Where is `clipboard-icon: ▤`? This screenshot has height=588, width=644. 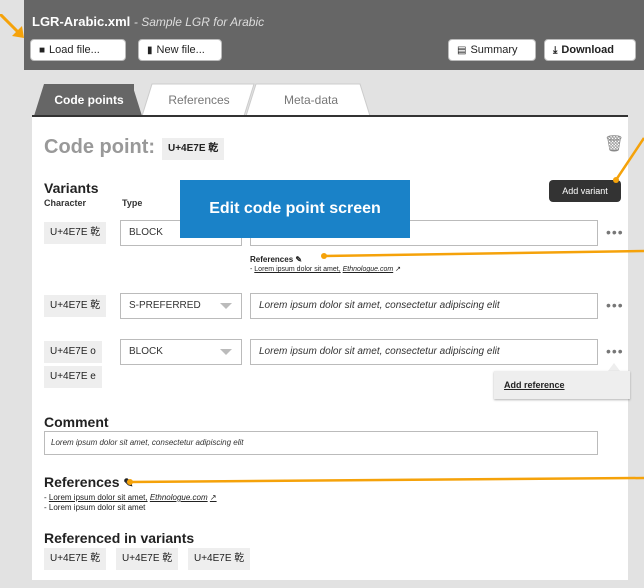 clipboard-icon: ▤ is located at coordinates (462, 50).